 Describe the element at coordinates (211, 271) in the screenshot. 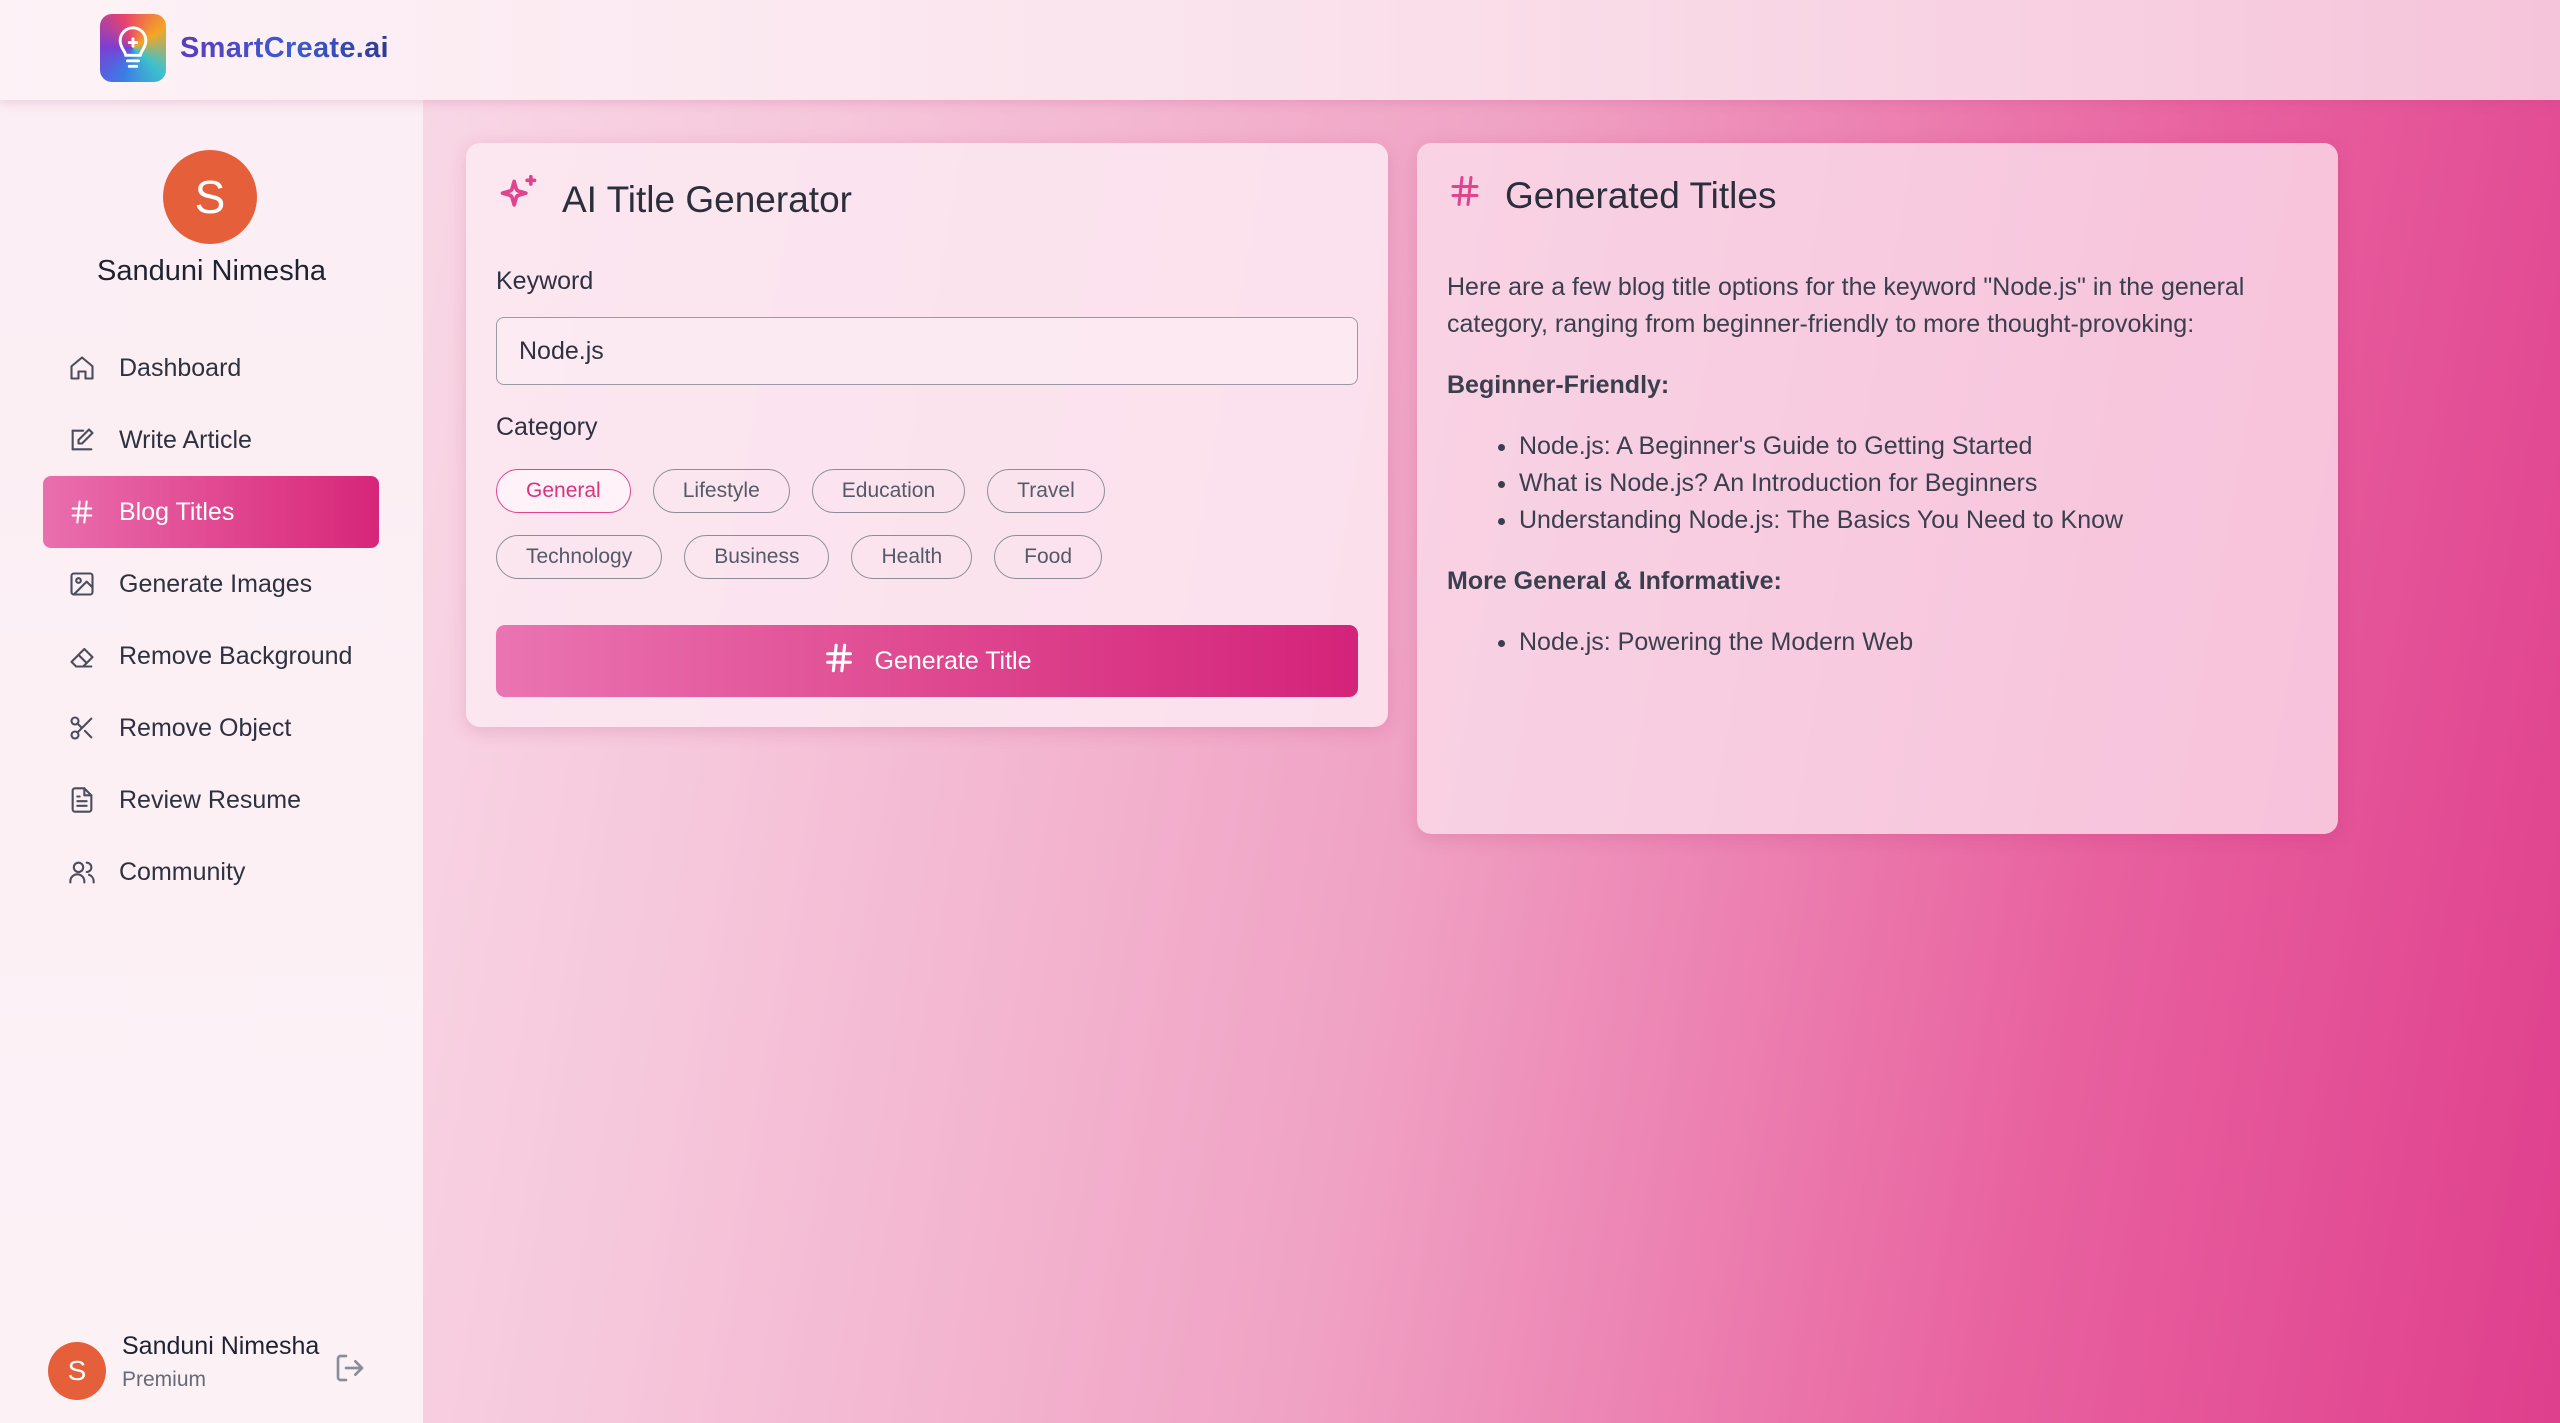

I see `profile-name: Sanduni Nimesha` at that location.